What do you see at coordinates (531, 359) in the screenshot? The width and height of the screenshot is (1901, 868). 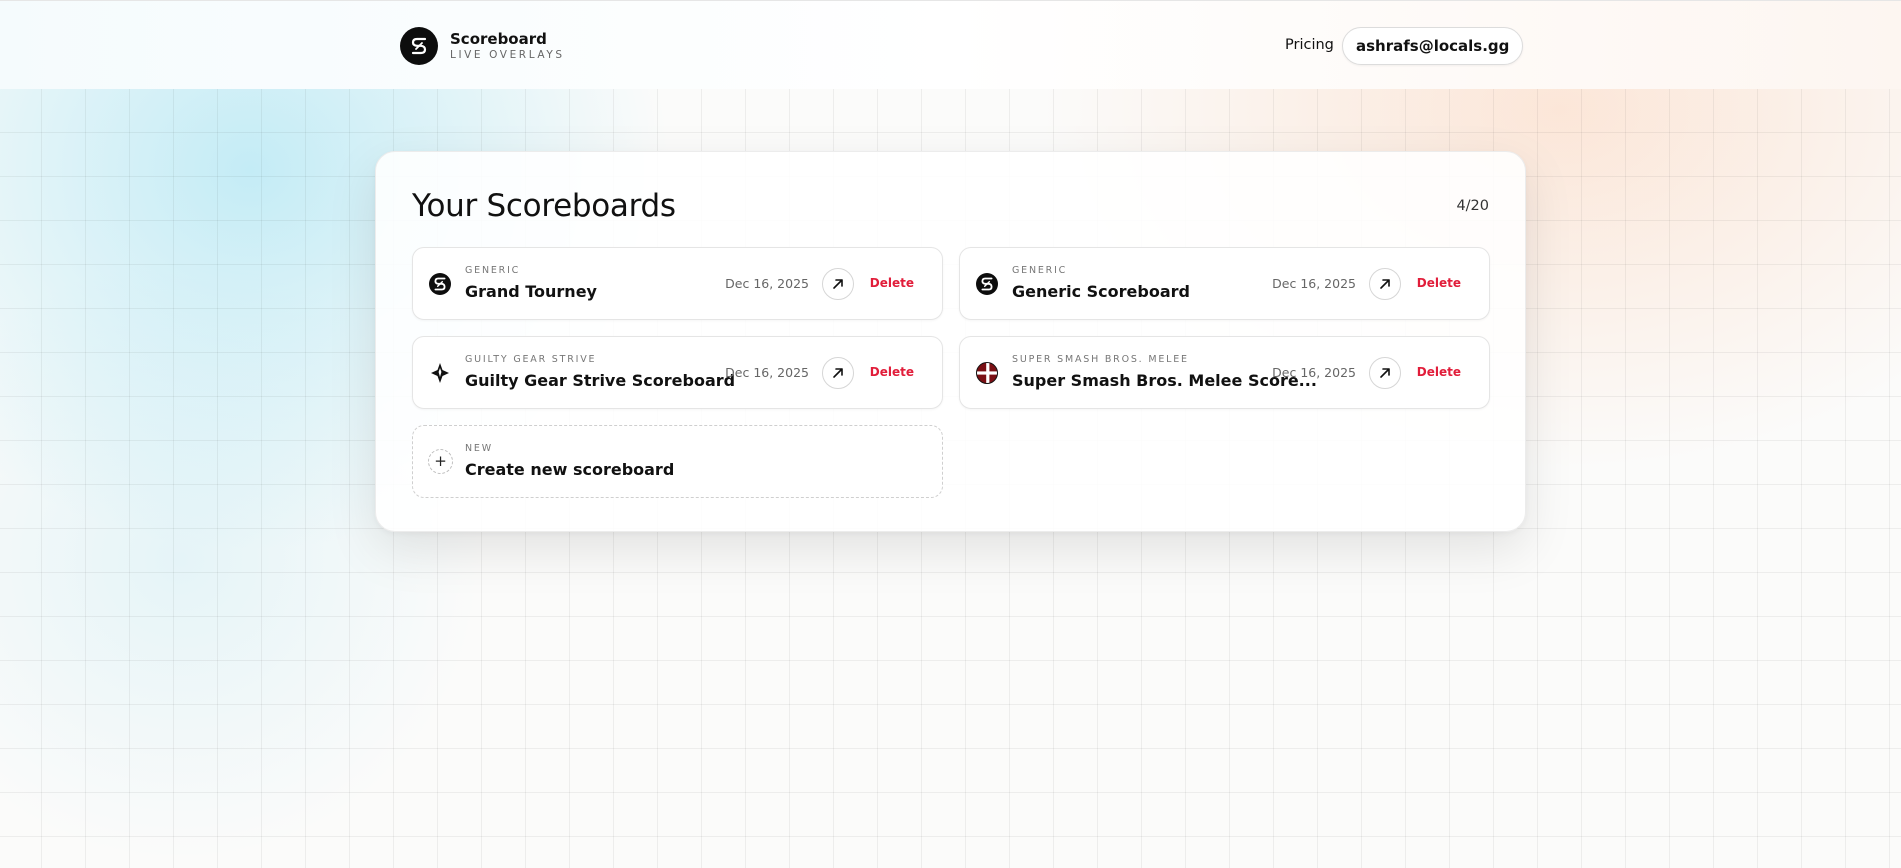 I see `scoreboard-category: GUILTY GEAR STRIVE` at bounding box center [531, 359].